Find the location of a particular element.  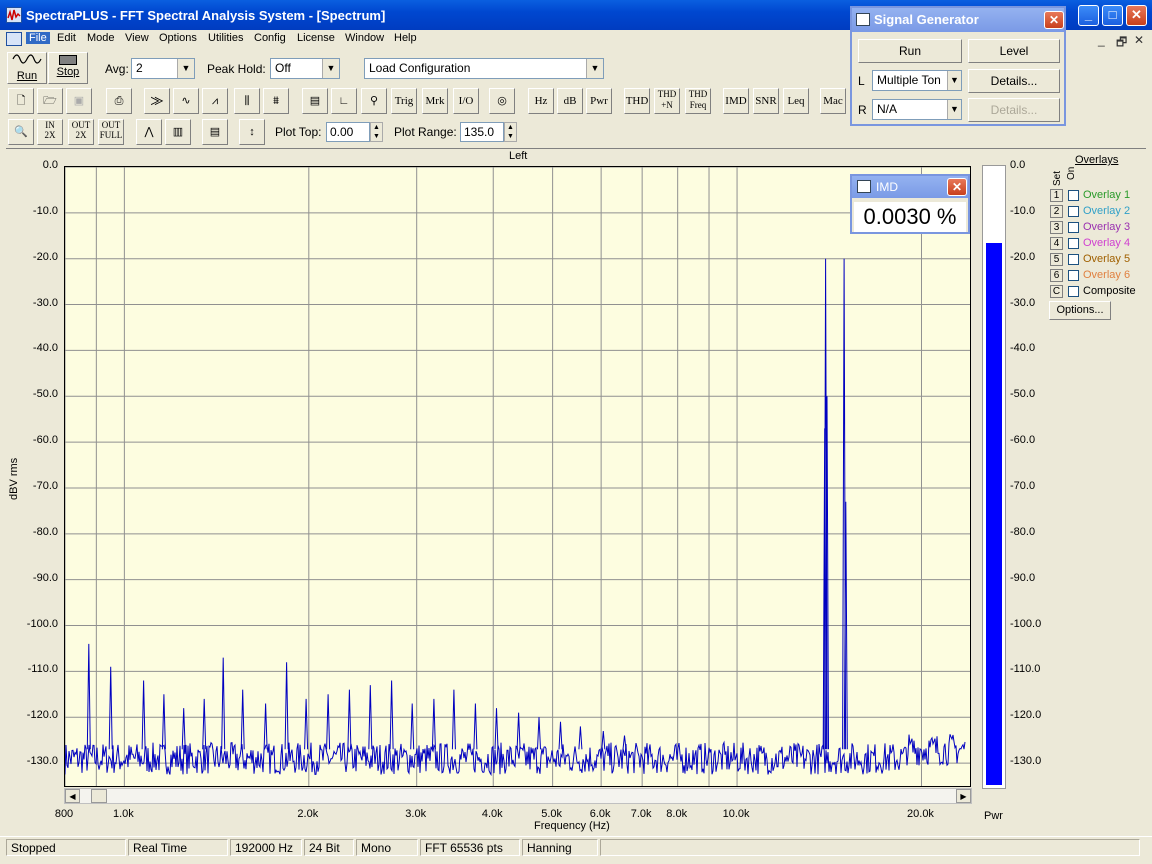

zoom-icon: 🔍 is located at coordinates (21, 132).